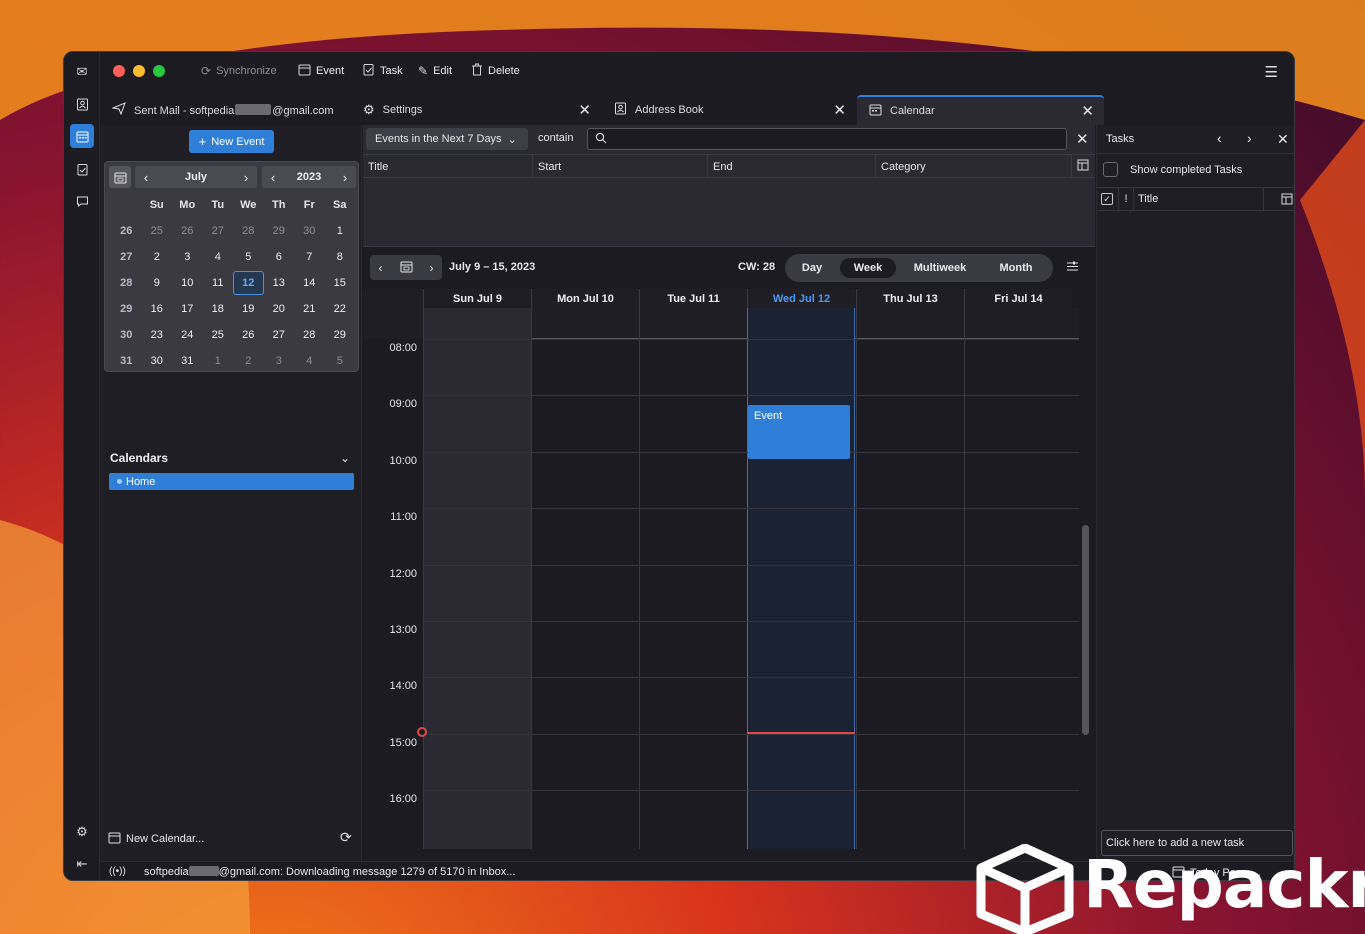  What do you see at coordinates (82, 864) in the screenshot?
I see `collapse-spaces-icon: ⇤` at bounding box center [82, 864].